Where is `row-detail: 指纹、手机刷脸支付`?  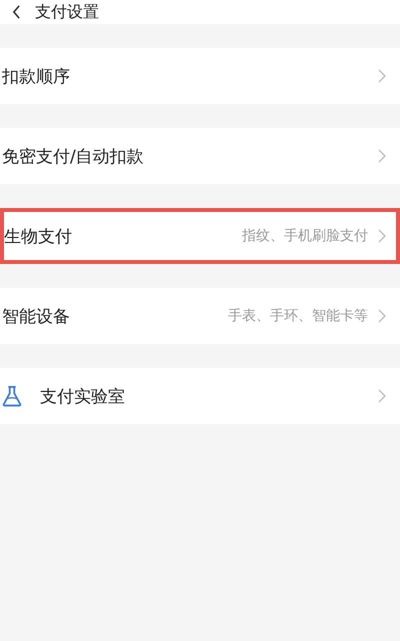 row-detail: 指纹、手机刷脸支付 is located at coordinates (305, 236).